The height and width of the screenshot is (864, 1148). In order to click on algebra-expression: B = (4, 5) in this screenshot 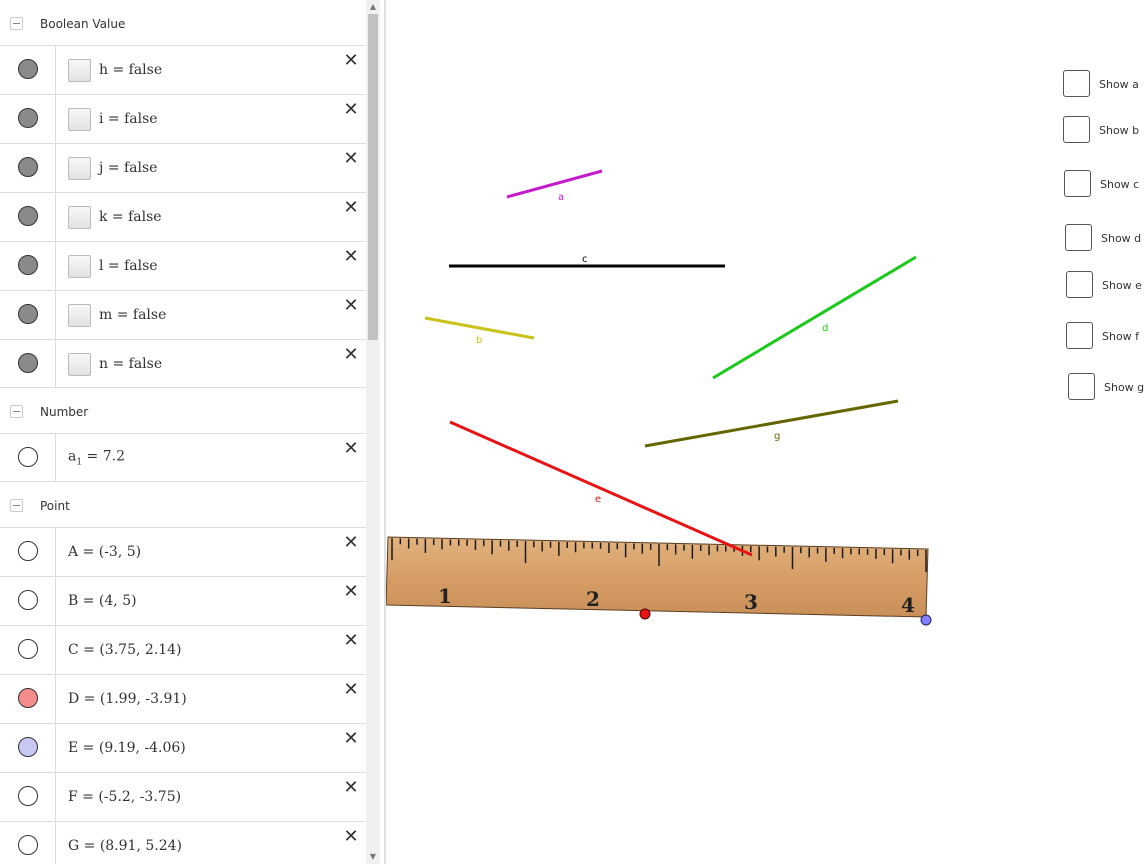, I will do `click(102, 601)`.